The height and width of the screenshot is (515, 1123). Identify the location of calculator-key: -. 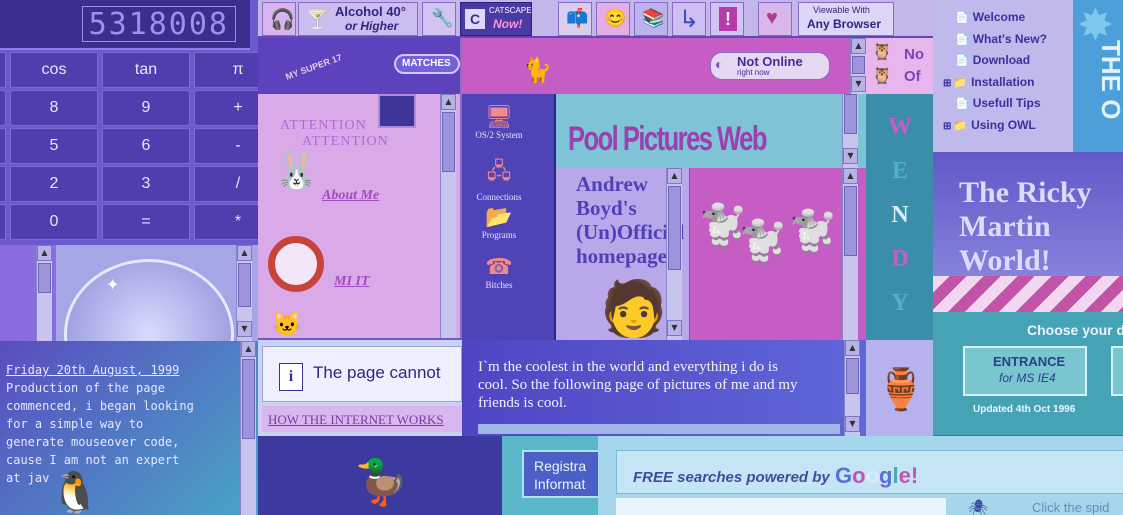
(226, 146).